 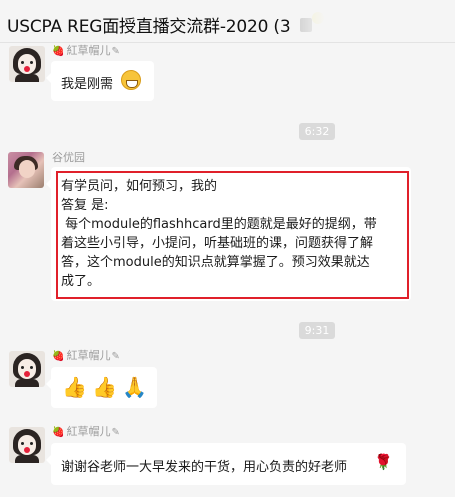 What do you see at coordinates (131, 80) in the screenshot?
I see `grin-icon` at bounding box center [131, 80].